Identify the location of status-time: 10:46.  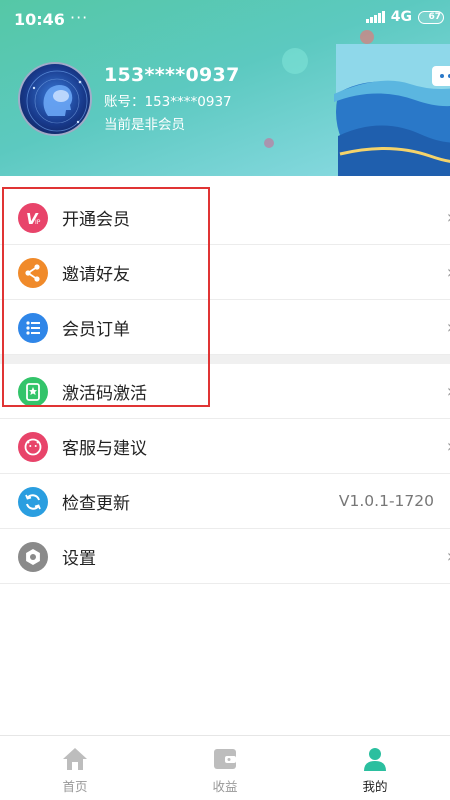
(39, 19).